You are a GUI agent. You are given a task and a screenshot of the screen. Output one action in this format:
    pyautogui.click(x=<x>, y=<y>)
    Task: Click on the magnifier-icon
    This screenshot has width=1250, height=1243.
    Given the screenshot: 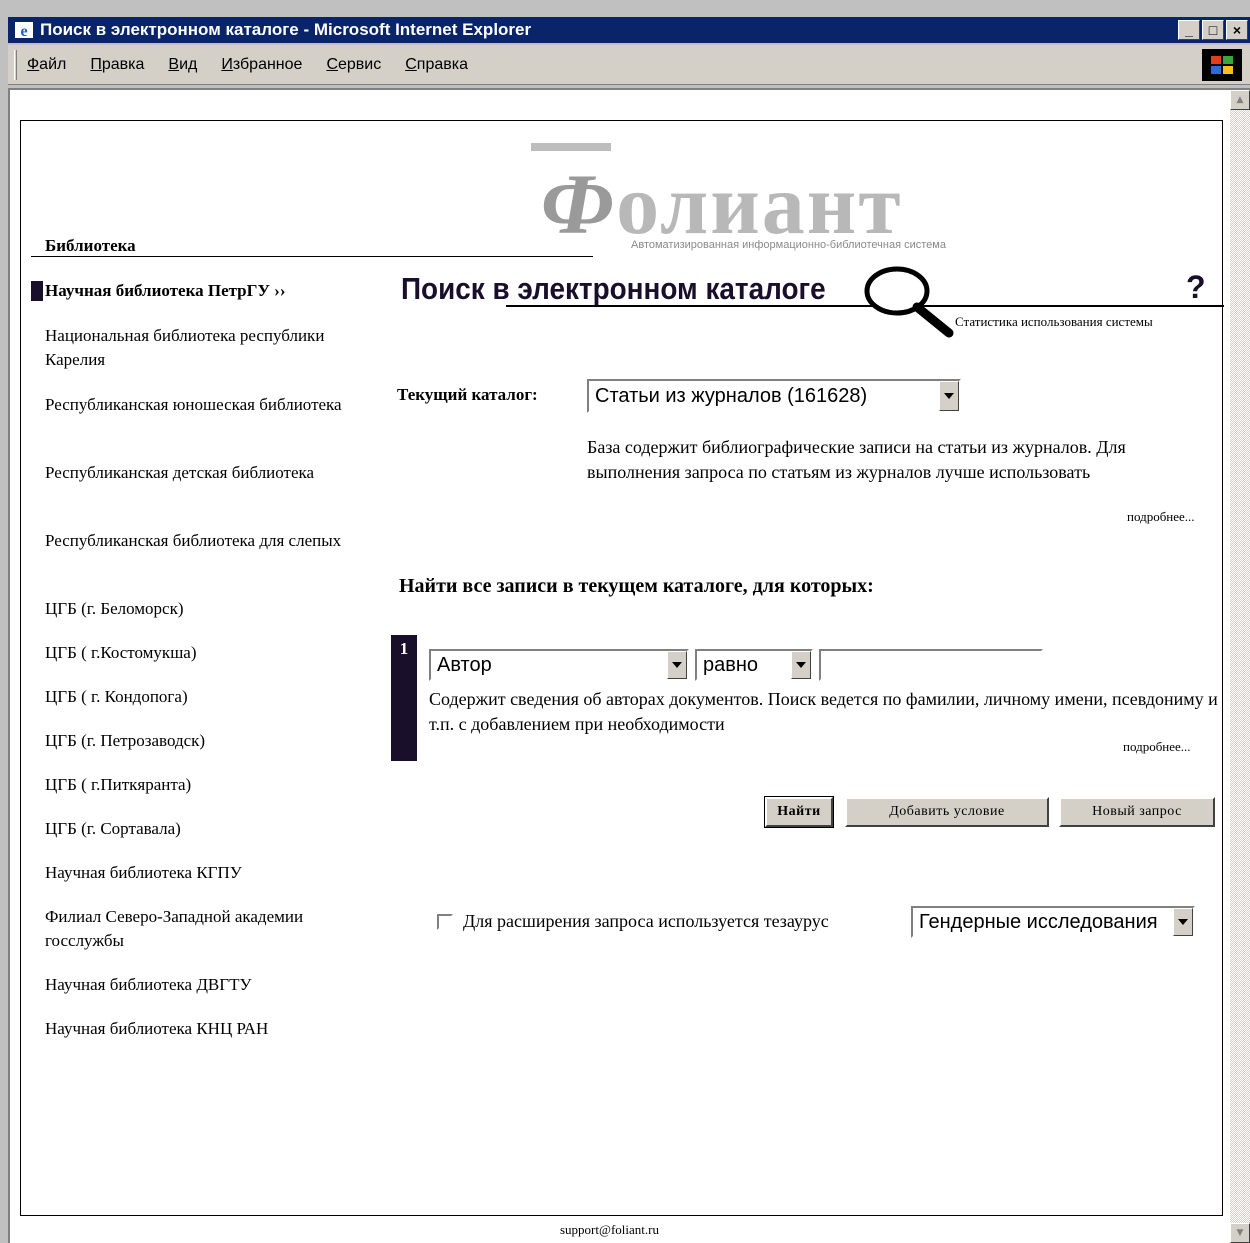 What is the action you would take?
    pyautogui.click(x=909, y=302)
    